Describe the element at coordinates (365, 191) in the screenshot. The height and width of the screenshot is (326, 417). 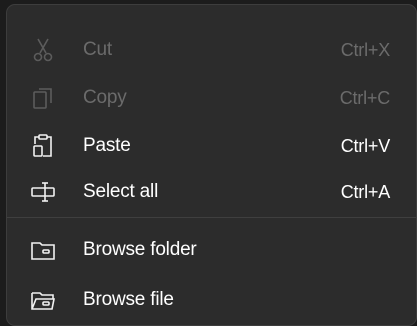
I see `menu-item-shortcut: Ctrl+A` at that location.